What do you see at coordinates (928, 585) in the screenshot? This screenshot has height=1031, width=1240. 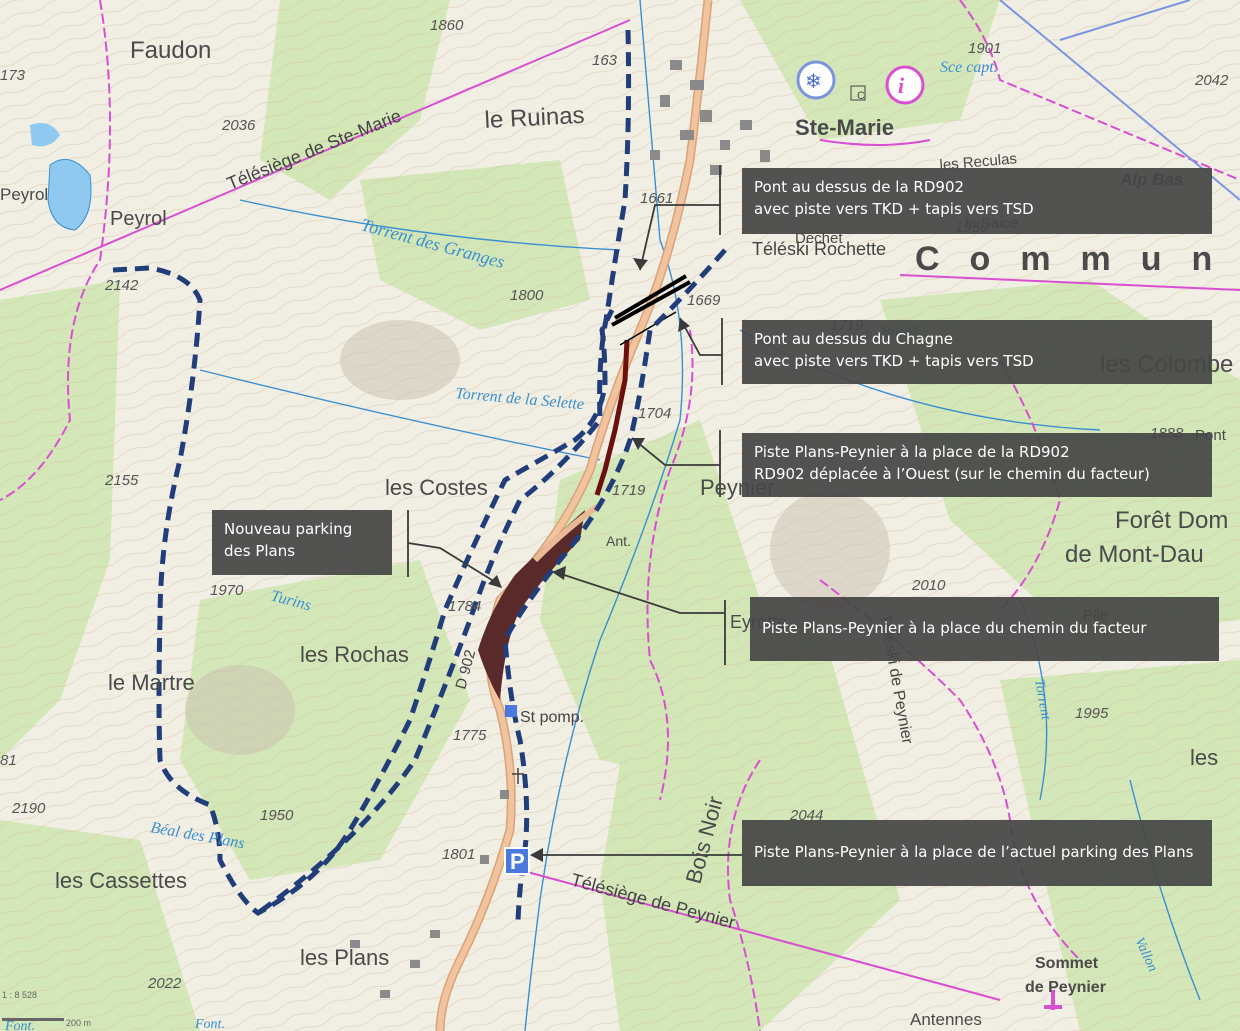 I see `elevation-label: 2010` at bounding box center [928, 585].